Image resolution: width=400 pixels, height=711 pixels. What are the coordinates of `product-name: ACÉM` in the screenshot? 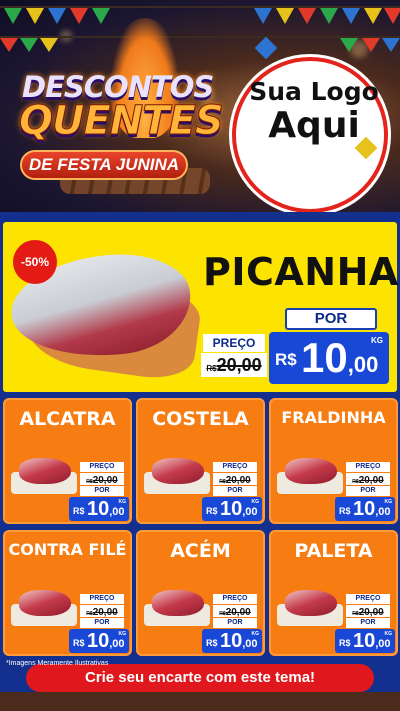 It's located at (200, 551).